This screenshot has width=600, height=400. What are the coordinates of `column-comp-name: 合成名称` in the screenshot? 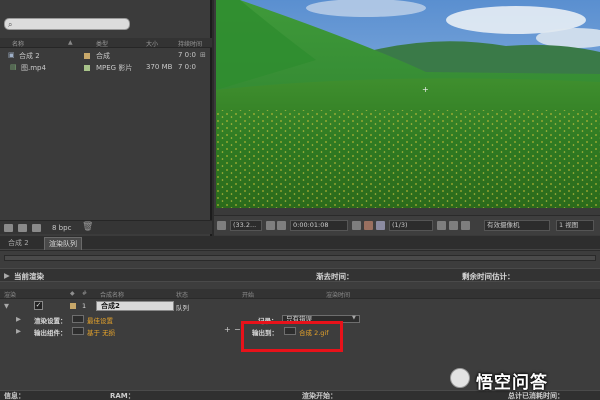 It's located at (112, 294).